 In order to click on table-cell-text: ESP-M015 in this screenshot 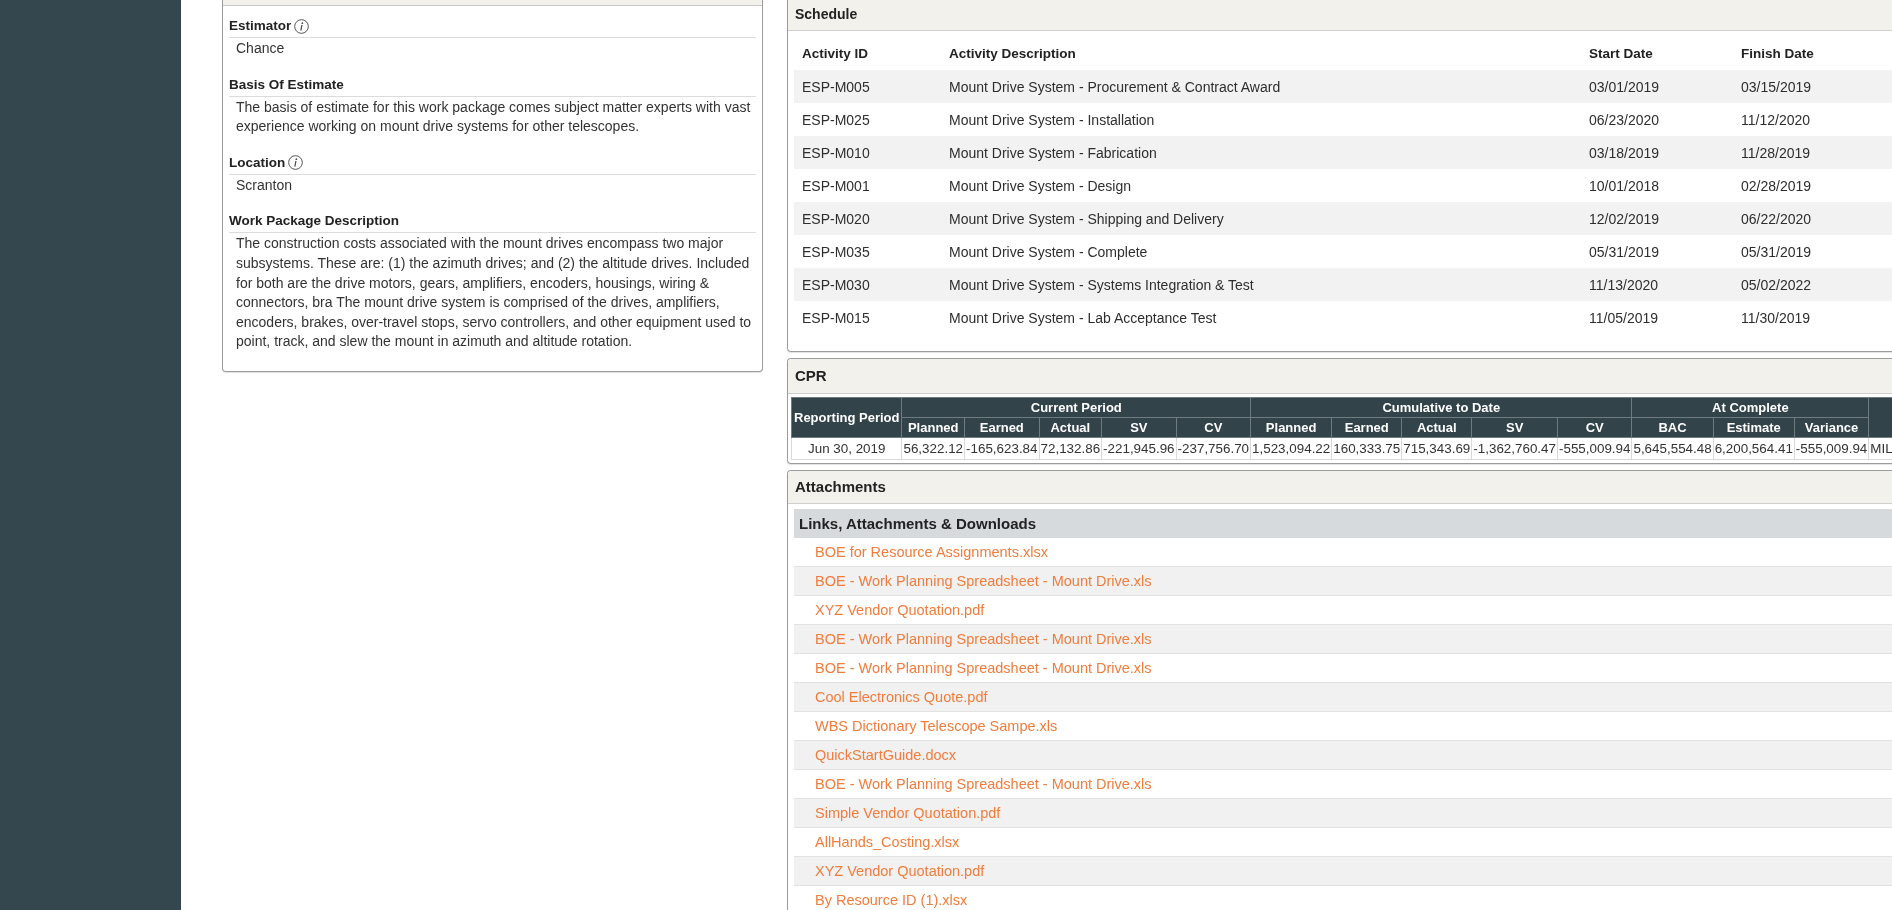, I will do `click(836, 317)`.